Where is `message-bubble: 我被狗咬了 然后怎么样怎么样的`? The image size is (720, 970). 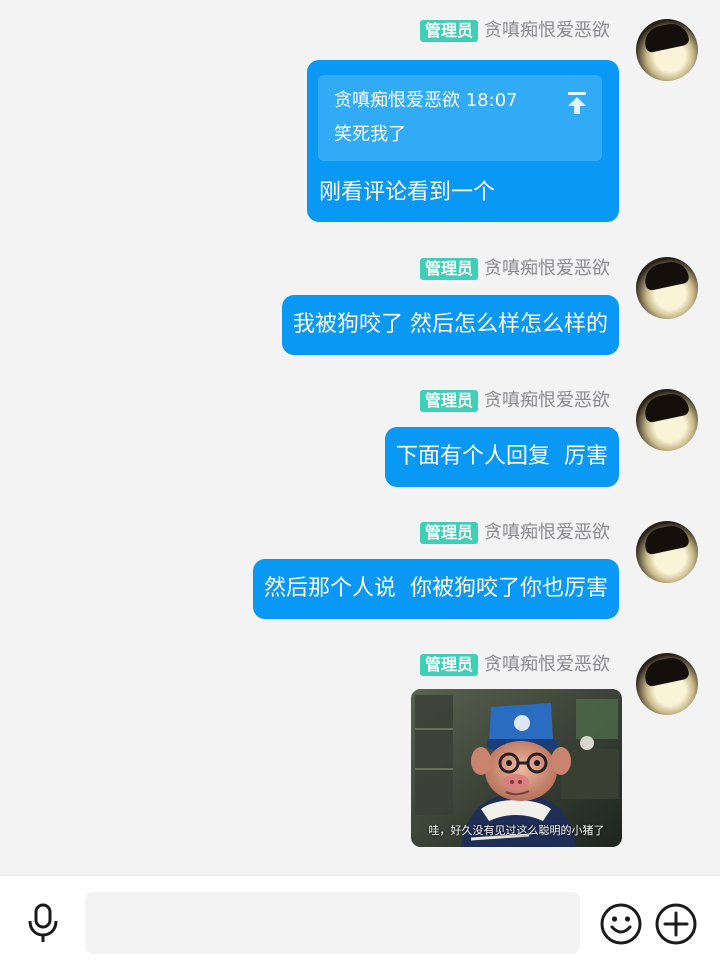 message-bubble: 我被狗咬了 然后怎么样怎么样的 is located at coordinates (450, 325).